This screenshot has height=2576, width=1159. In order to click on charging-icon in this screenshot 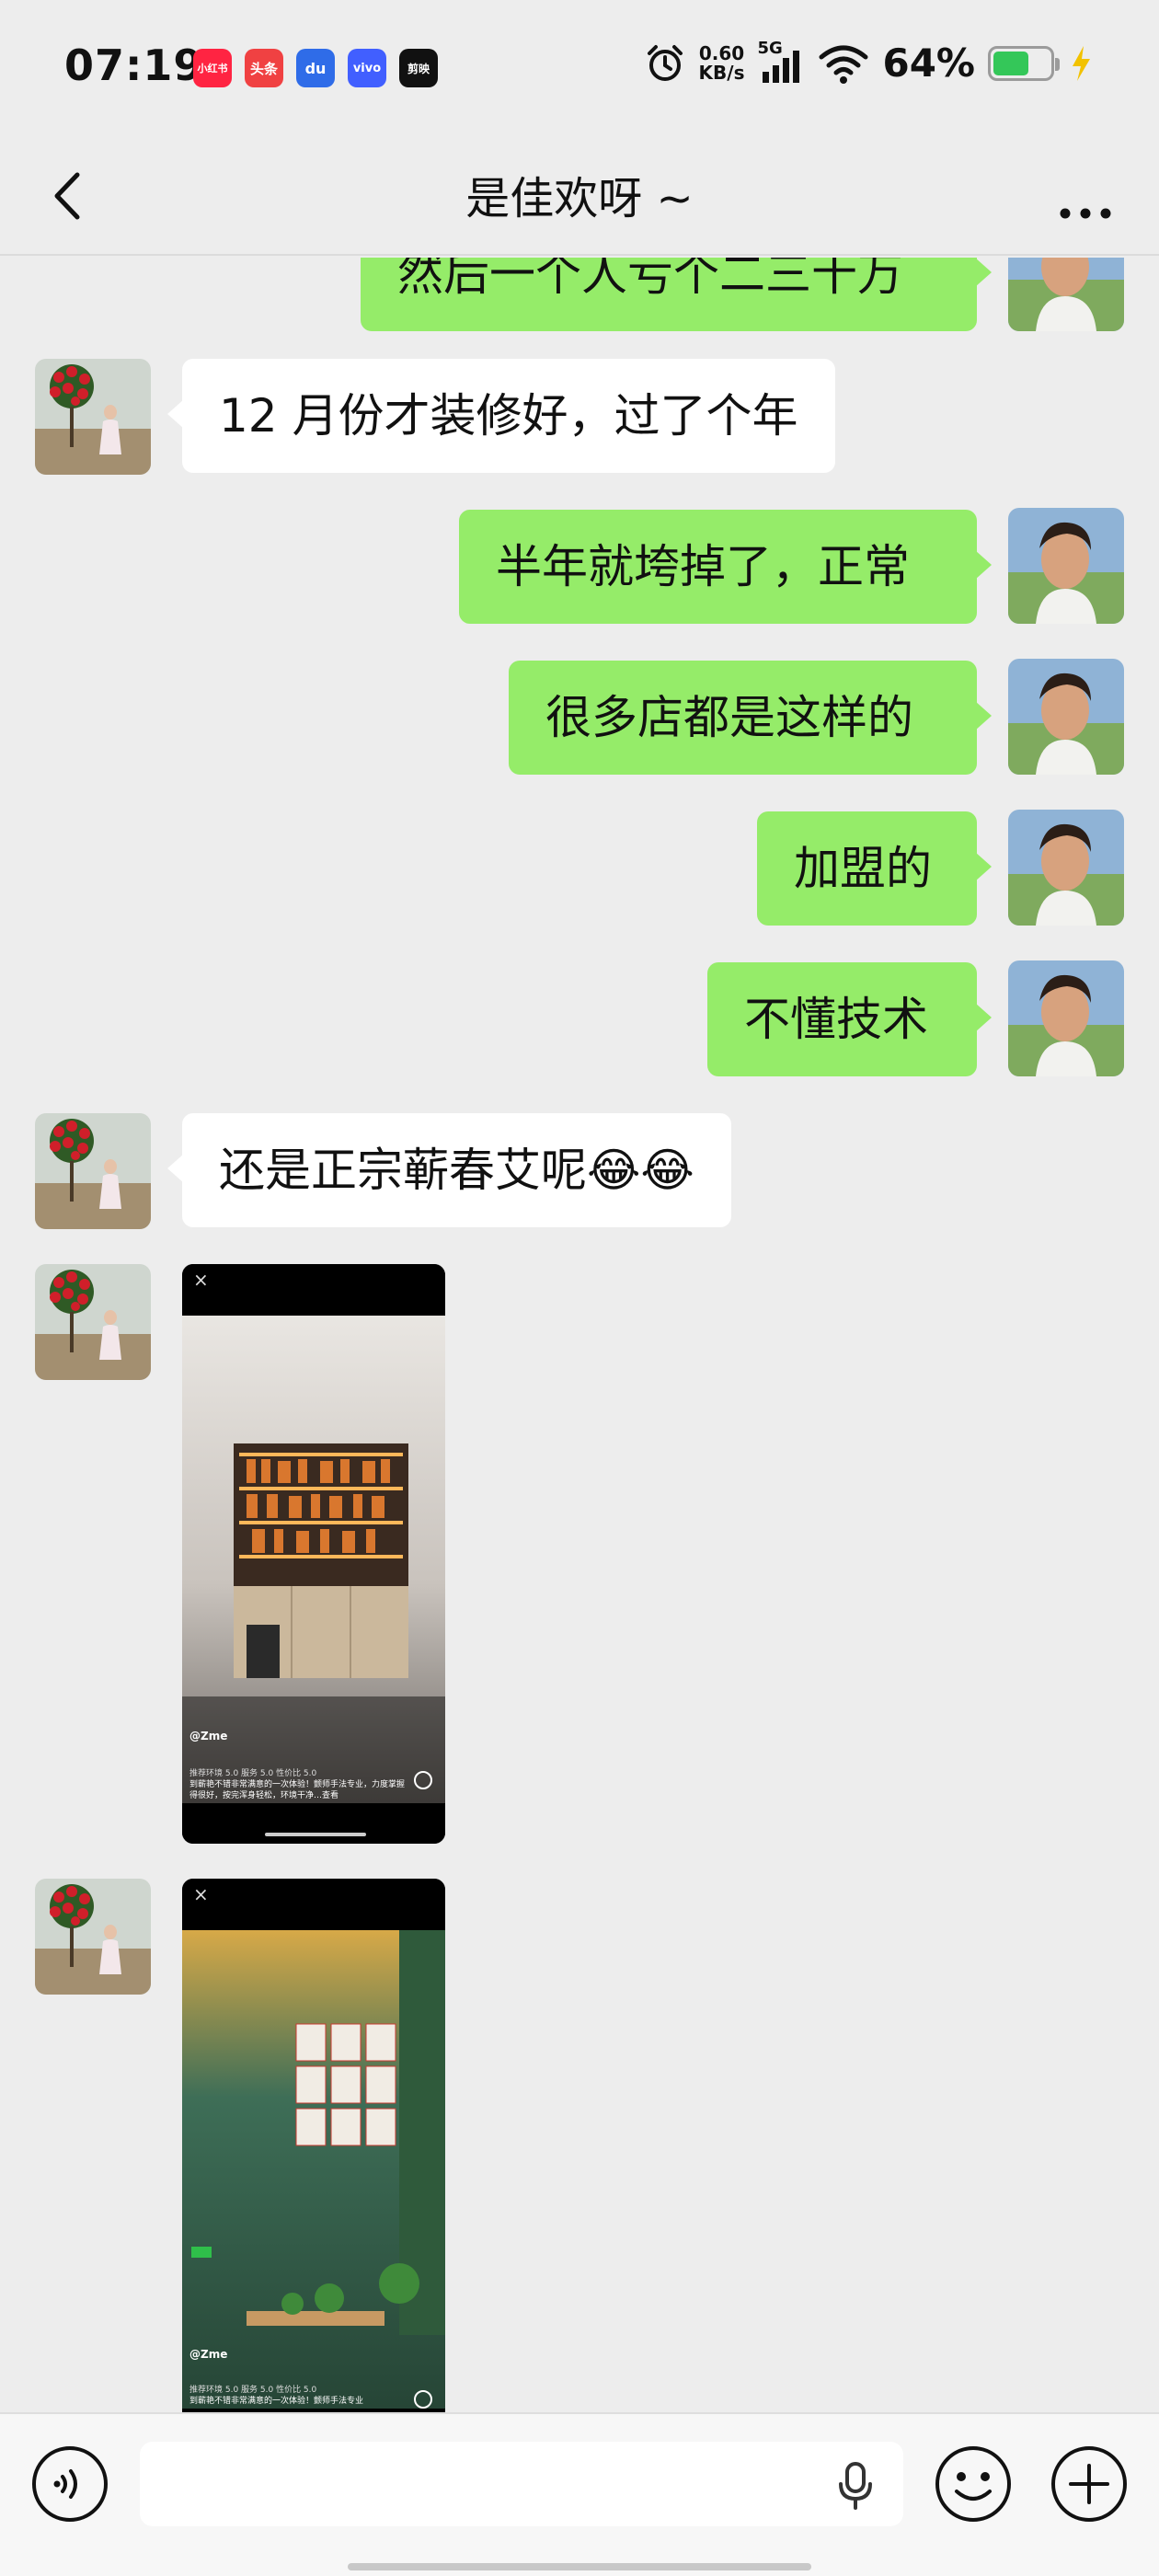, I will do `click(1081, 63)`.